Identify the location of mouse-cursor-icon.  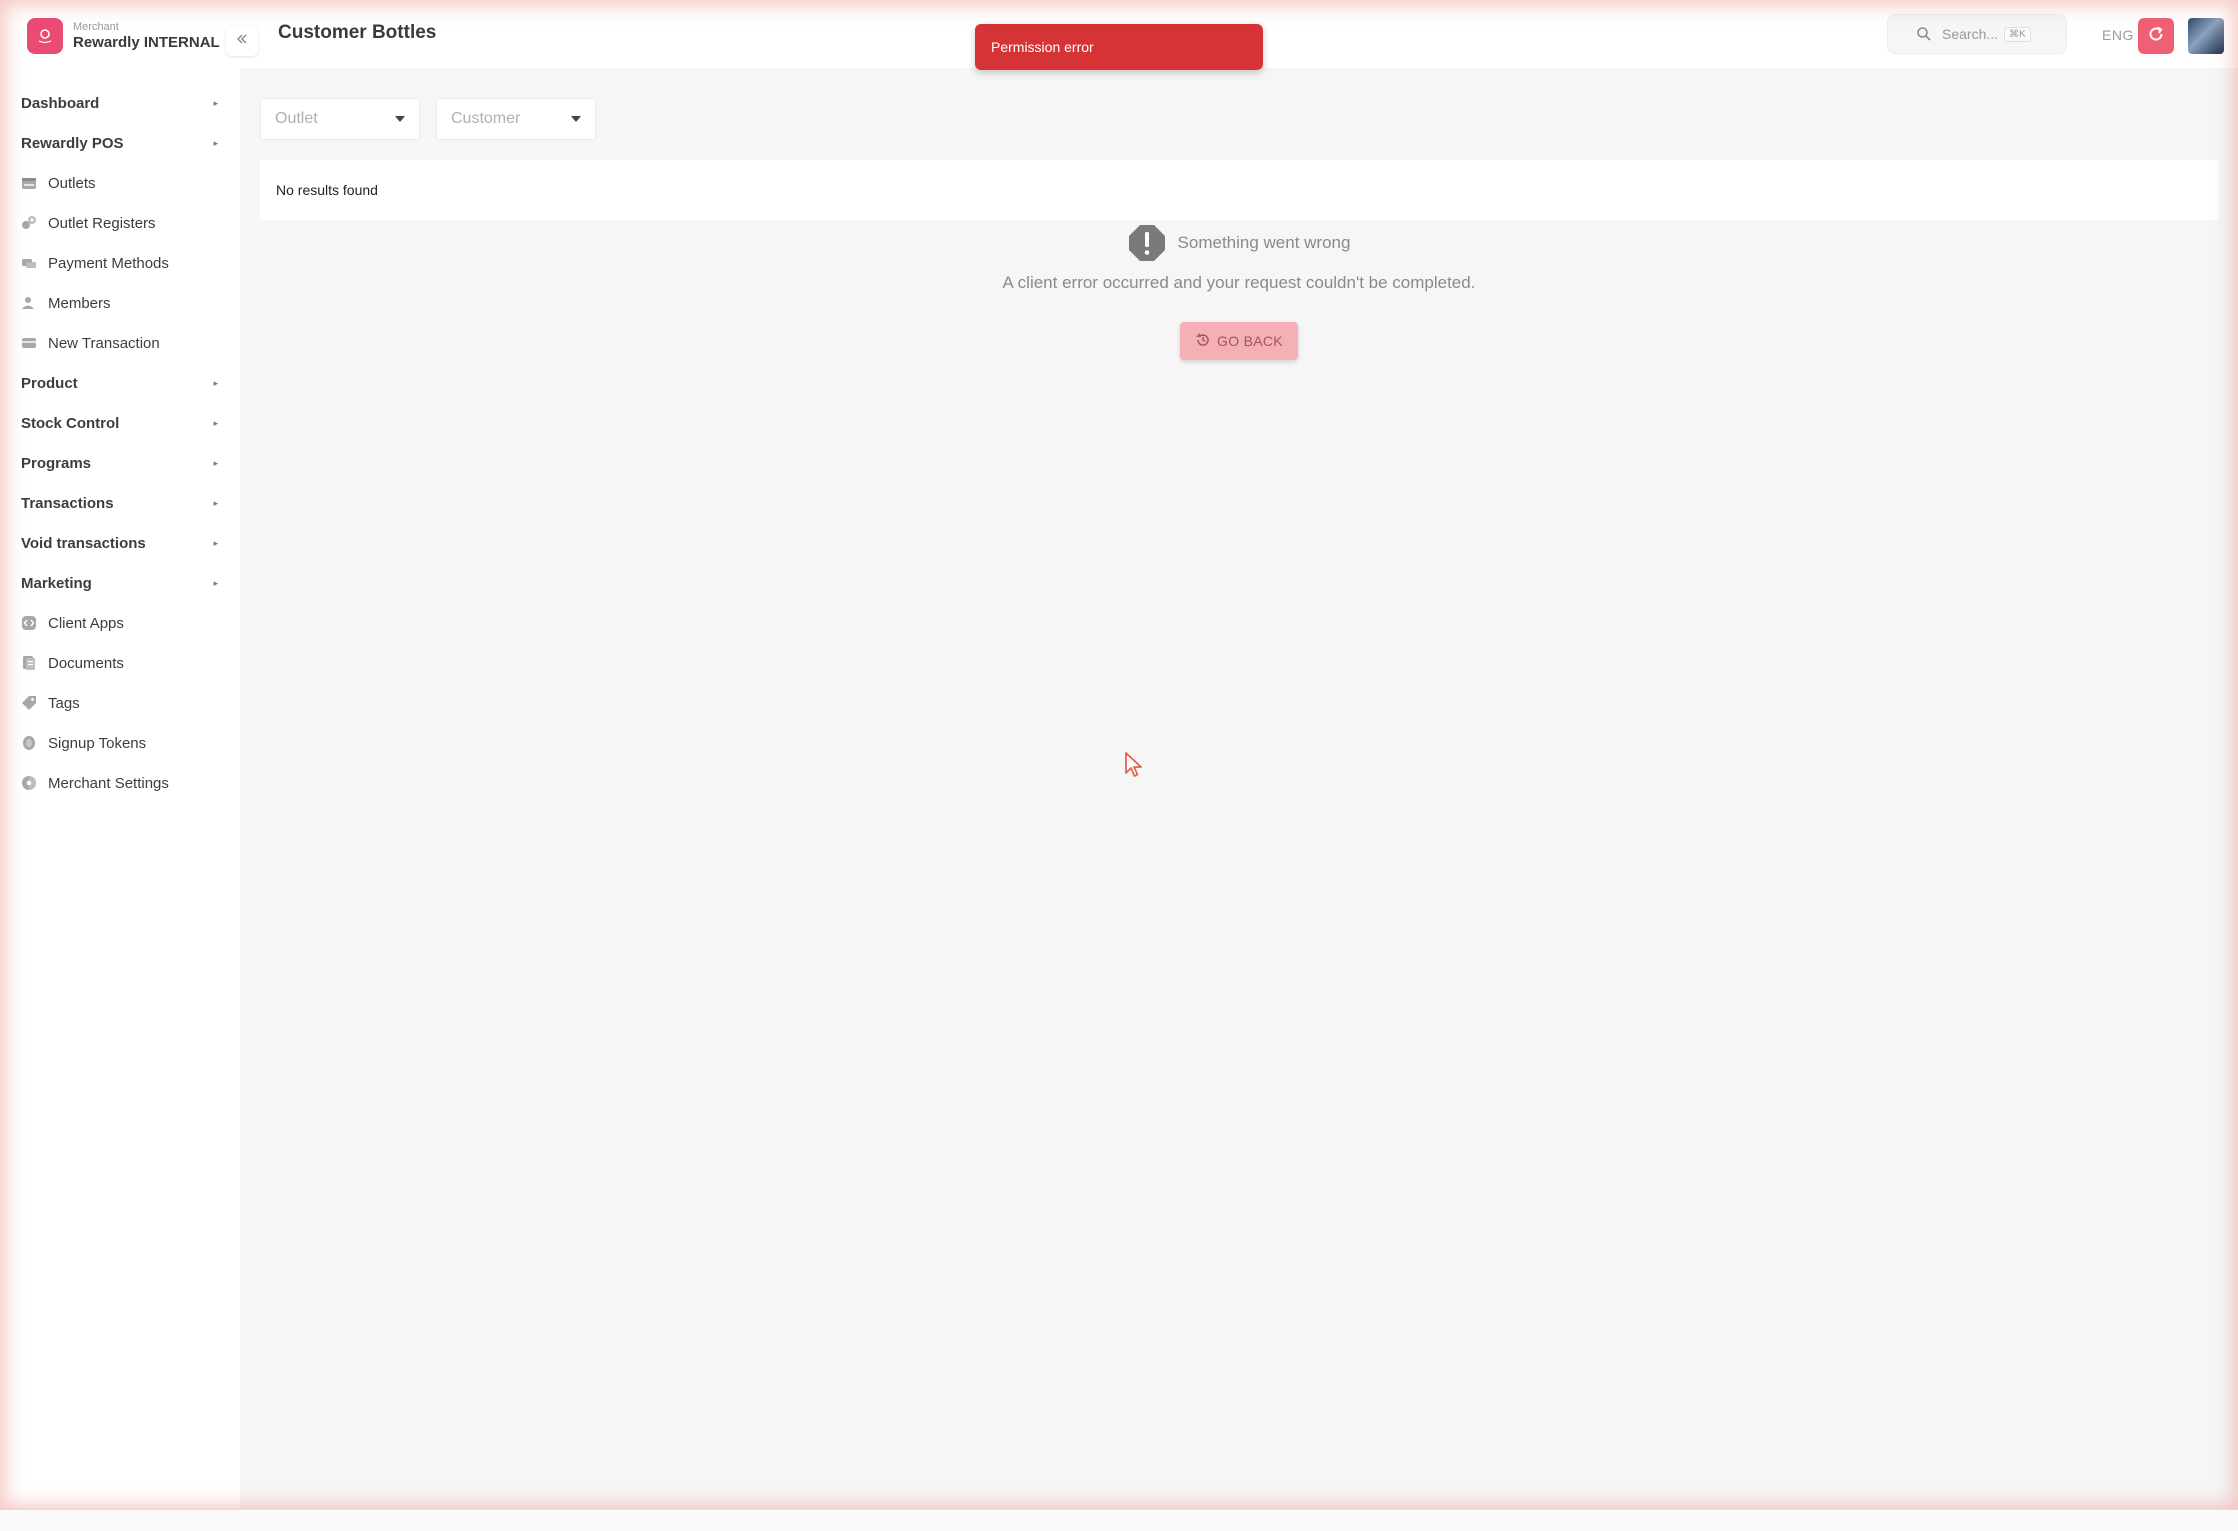
(1135, 766).